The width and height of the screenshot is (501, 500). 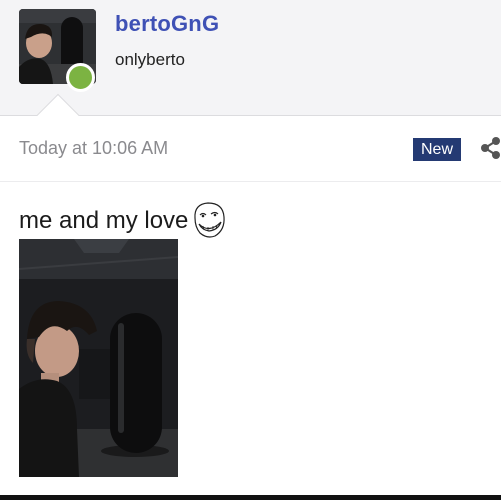 What do you see at coordinates (167, 24) in the screenshot?
I see `author-username: bertoGnG` at bounding box center [167, 24].